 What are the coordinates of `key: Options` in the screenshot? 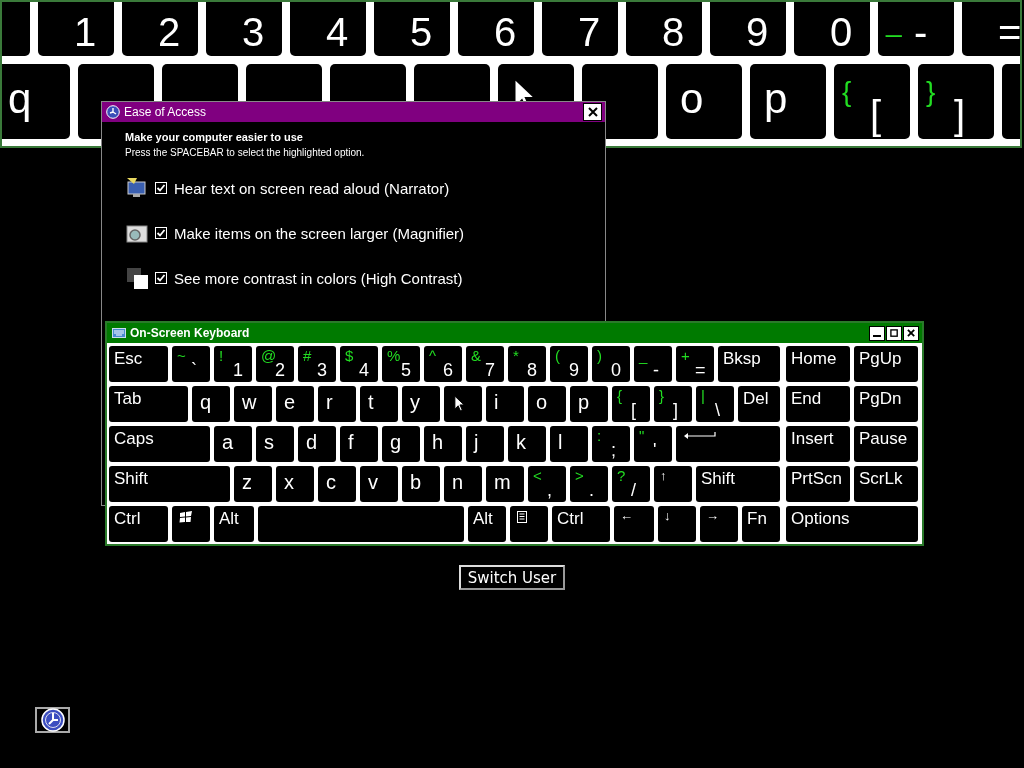 It's located at (852, 524).